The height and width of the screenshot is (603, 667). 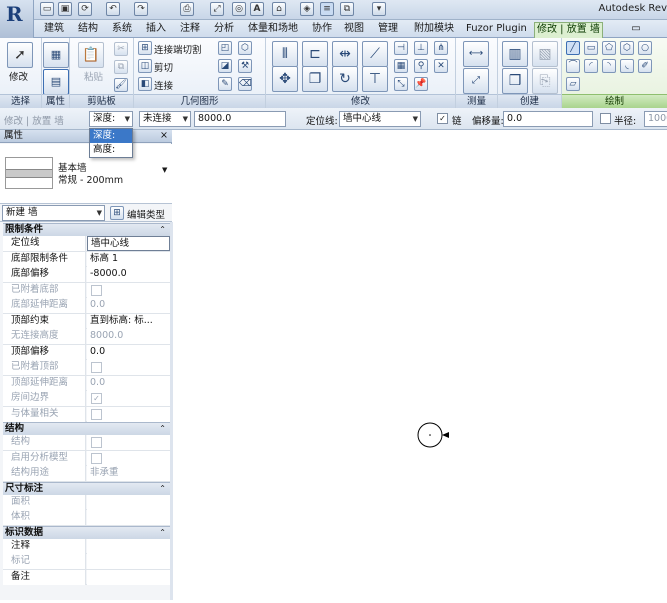 I want to click on tab-massing-site: 体量和场地, so click(x=273, y=29).